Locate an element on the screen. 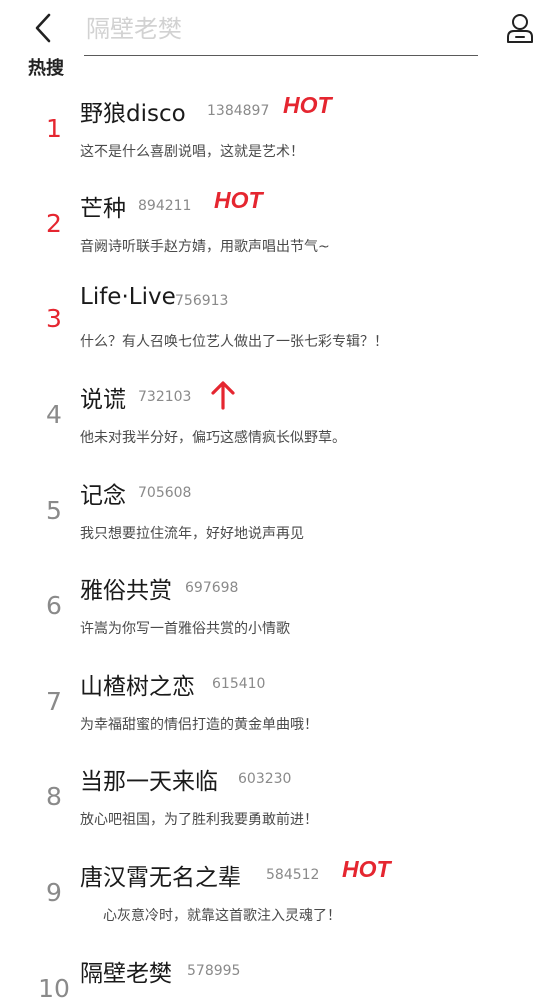  rank-number: 1 is located at coordinates (54, 128).